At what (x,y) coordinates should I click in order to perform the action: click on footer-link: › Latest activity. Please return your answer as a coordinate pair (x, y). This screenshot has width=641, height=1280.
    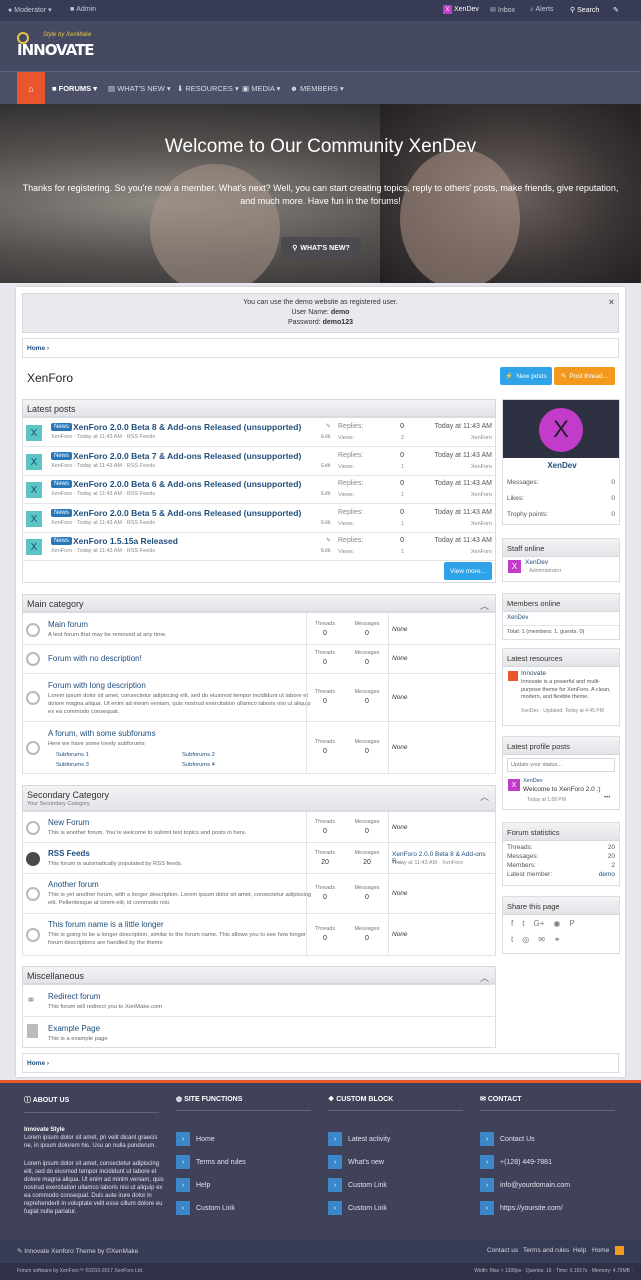
    Looking at the image, I should click on (359, 1139).